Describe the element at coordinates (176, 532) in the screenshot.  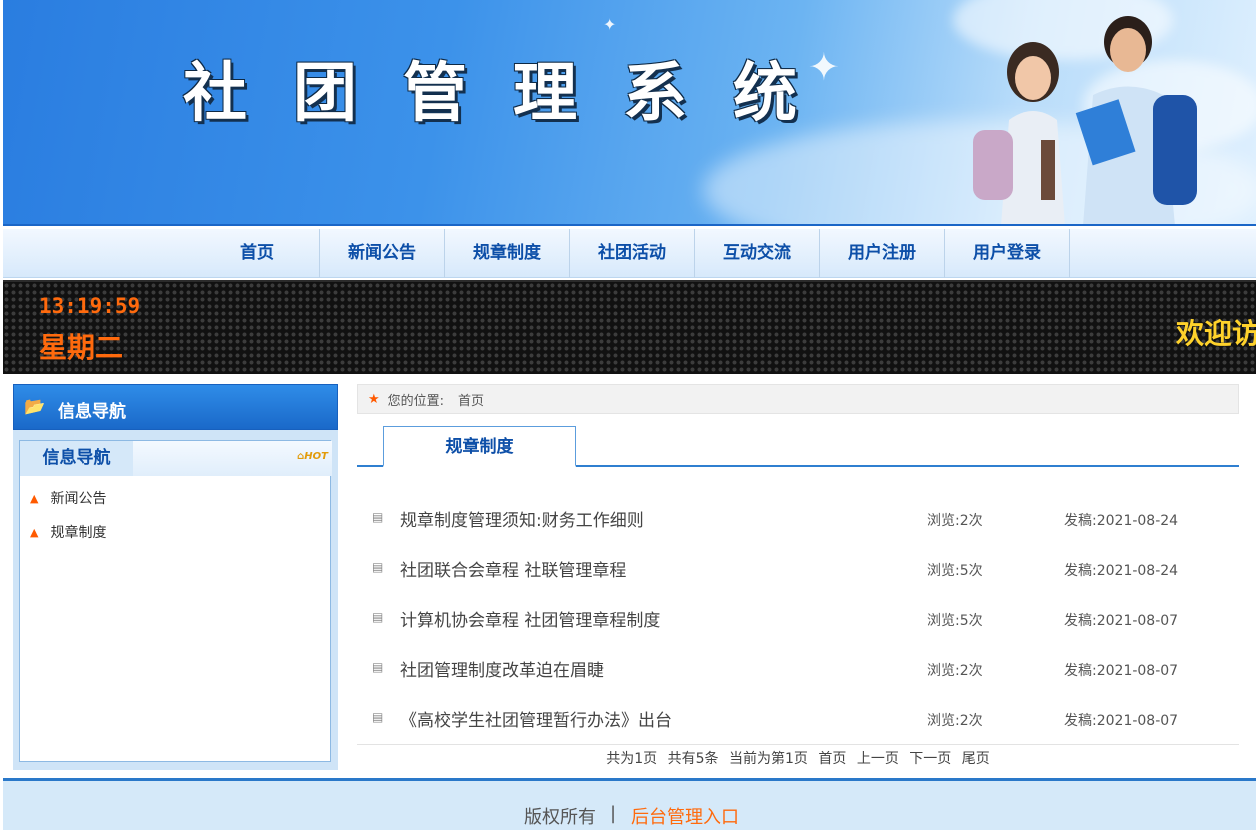
I see `sidebar-item-rules: ▲ 规章制度` at that location.